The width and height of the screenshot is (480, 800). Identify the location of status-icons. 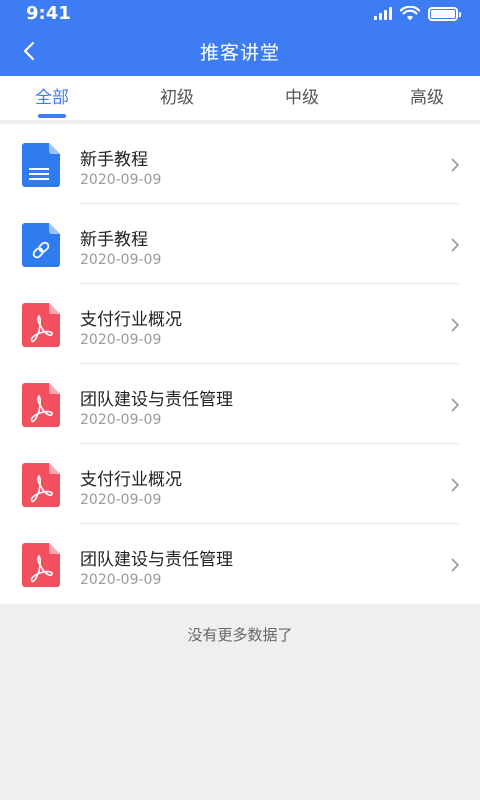
(417, 13).